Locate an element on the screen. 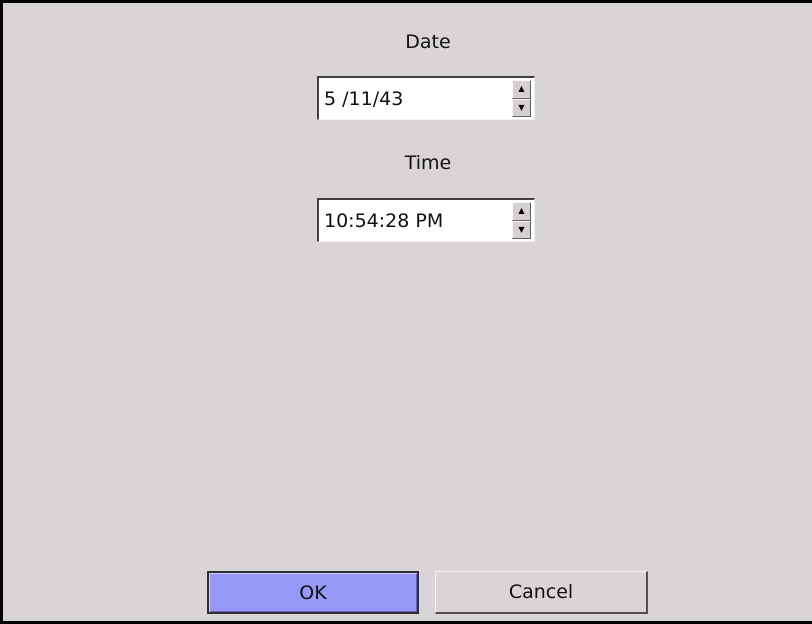  time-spin-buttons: ▲ ▼ is located at coordinates (521, 220).